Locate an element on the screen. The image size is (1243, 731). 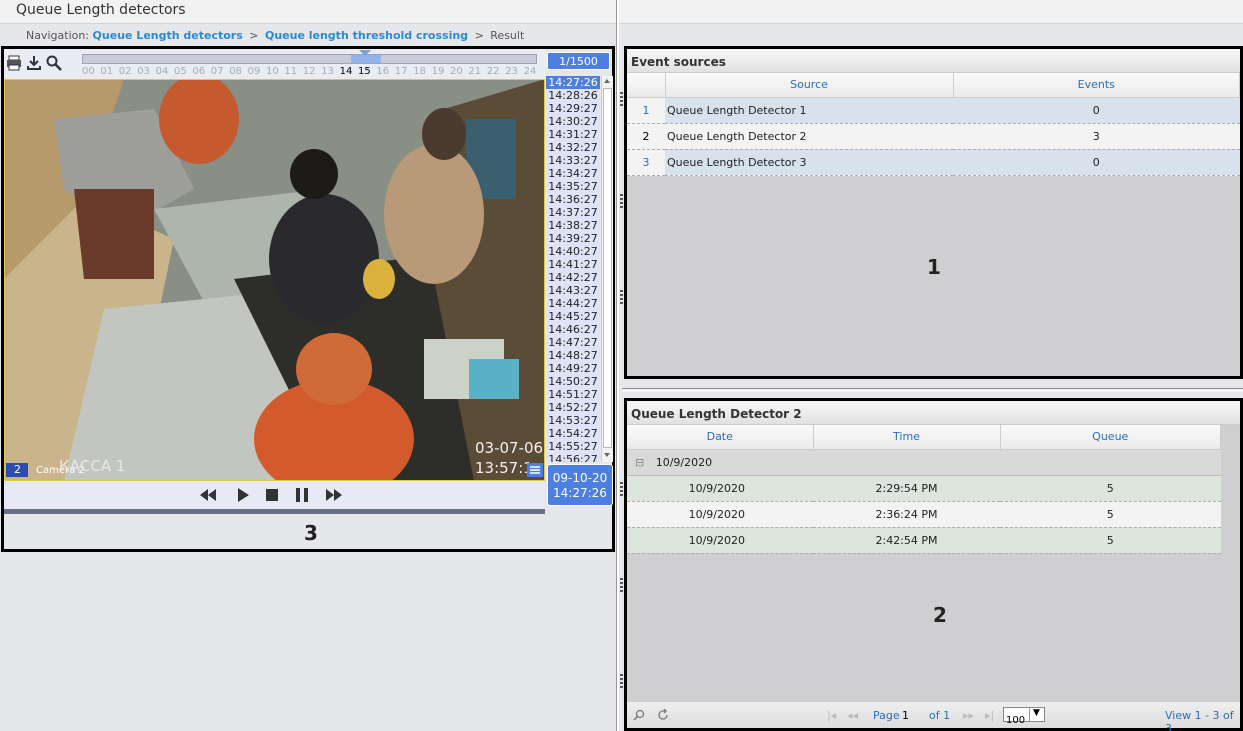
timeline-hour-label: 09 is located at coordinates (254, 71).